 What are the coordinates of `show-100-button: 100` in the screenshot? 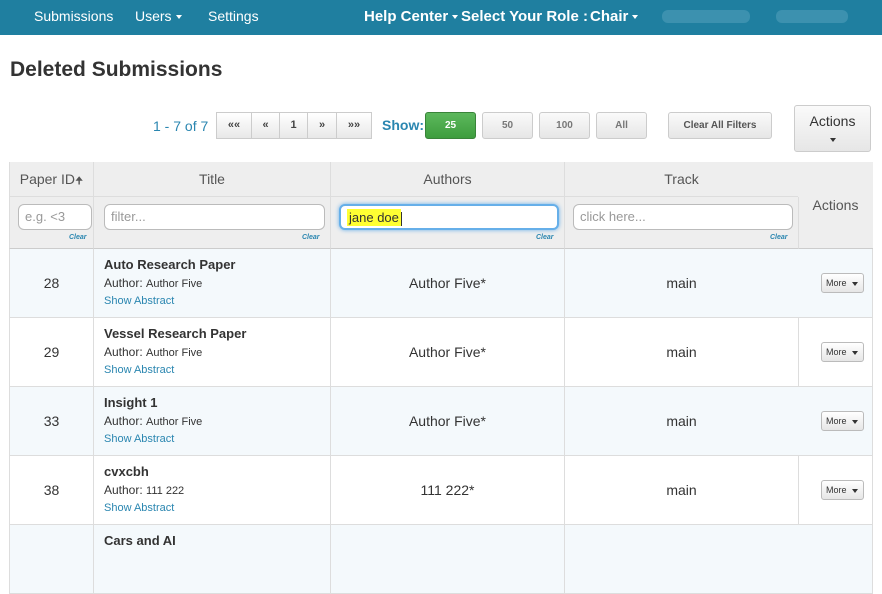 It's located at (564, 125).